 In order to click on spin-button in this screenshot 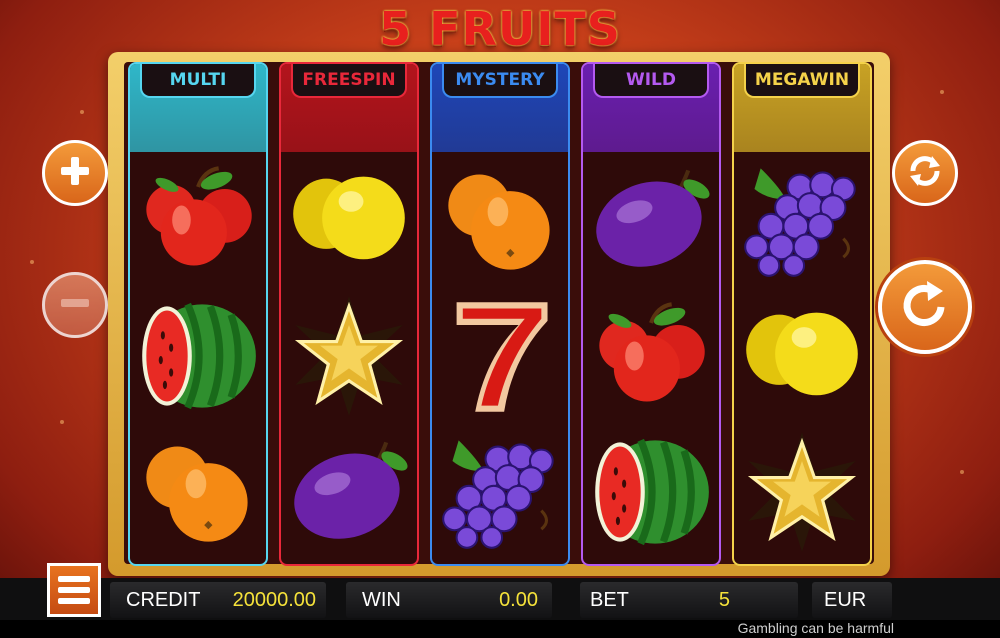, I will do `click(925, 307)`.